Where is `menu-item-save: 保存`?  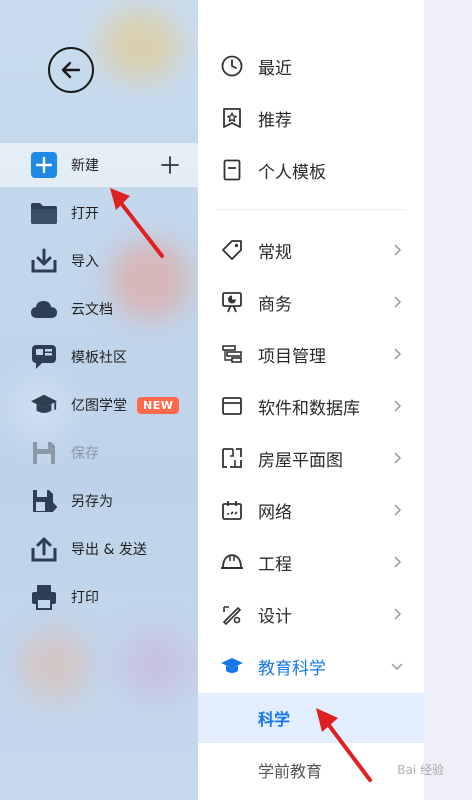 menu-item-save: 保存 is located at coordinates (99, 453).